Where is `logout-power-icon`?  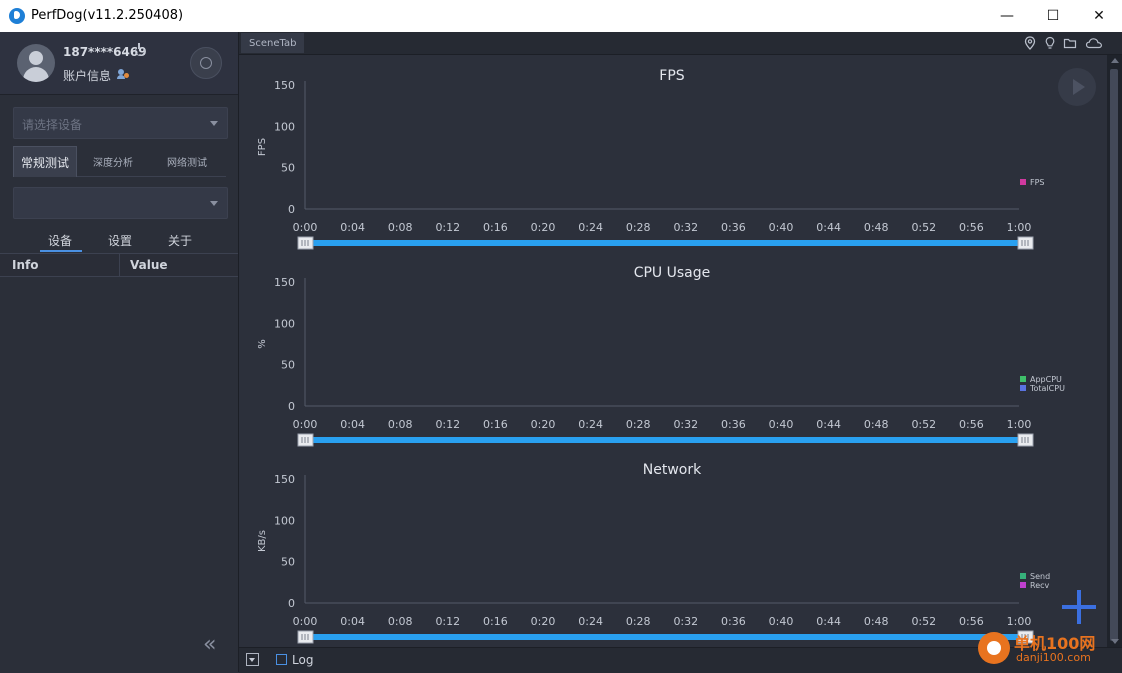 logout-power-icon is located at coordinates (140, 49).